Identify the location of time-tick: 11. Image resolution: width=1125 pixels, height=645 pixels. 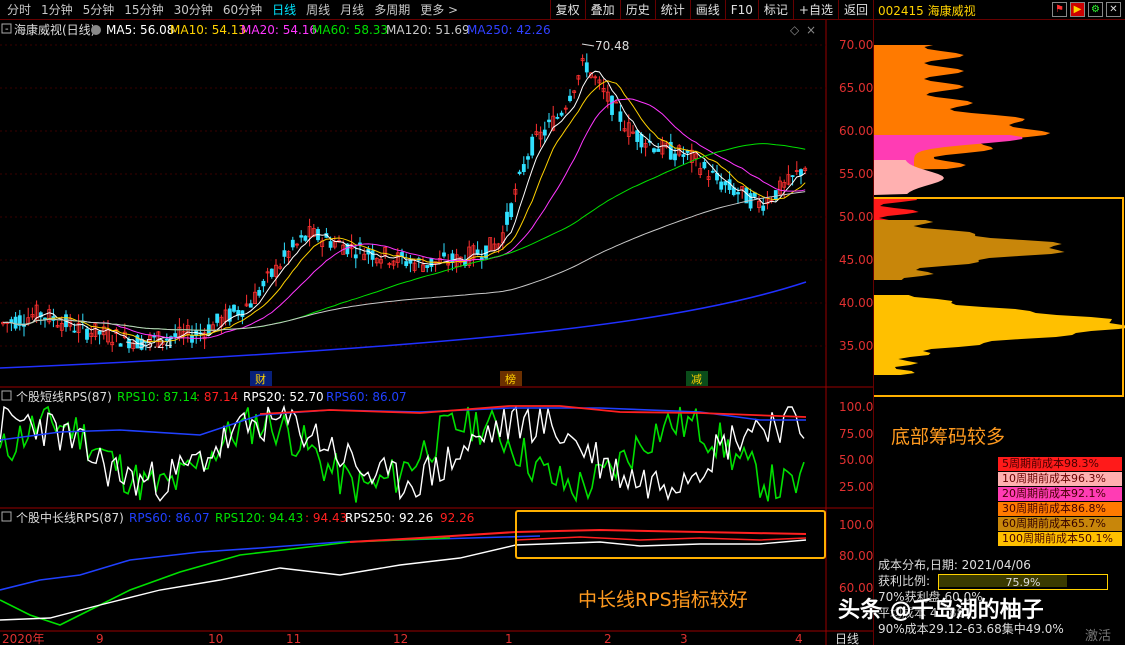
(293, 638).